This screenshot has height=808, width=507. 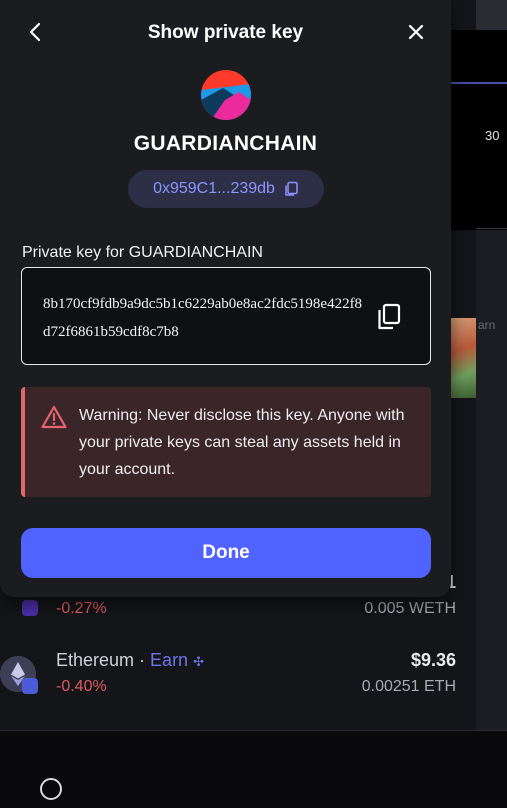 I want to click on background-nft-text: arn, so click(x=487, y=325).